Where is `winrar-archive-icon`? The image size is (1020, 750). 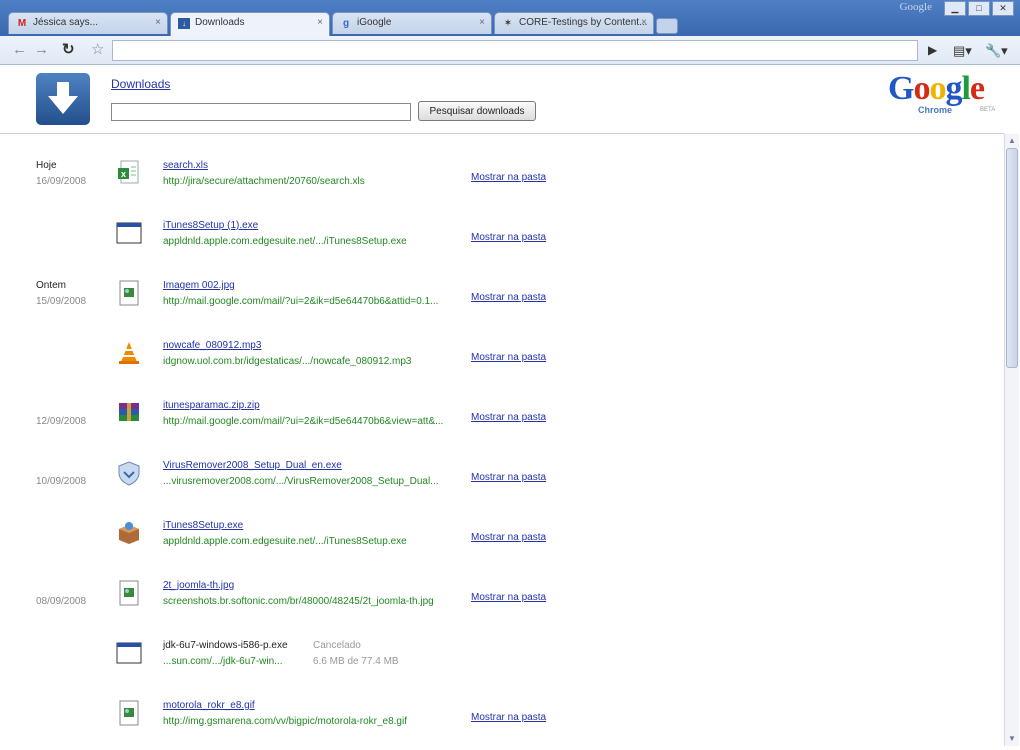
winrar-archive-icon is located at coordinates (129, 412).